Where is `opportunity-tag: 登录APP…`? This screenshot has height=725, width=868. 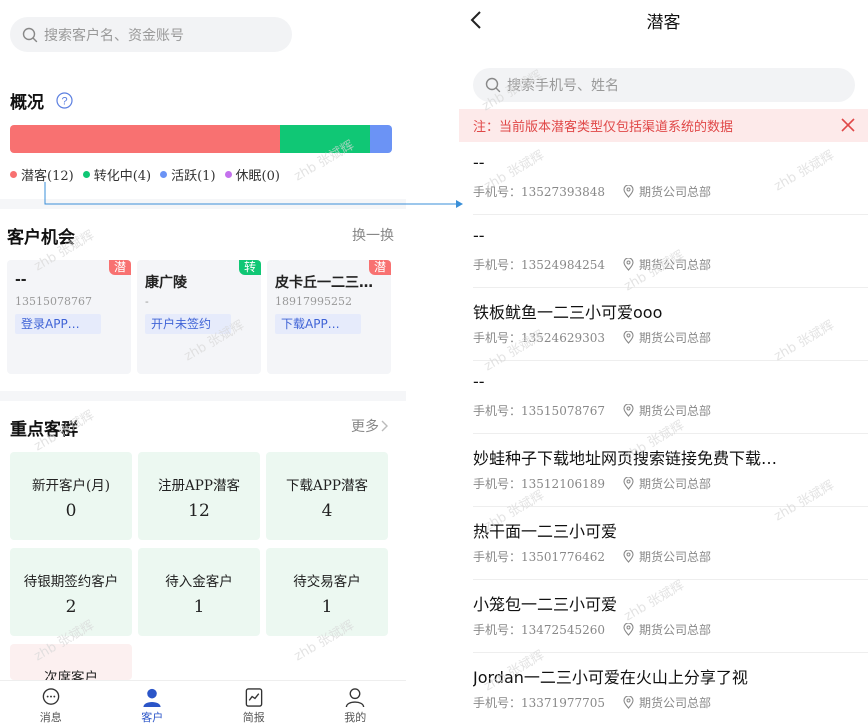 opportunity-tag: 登录APP… is located at coordinates (58, 324).